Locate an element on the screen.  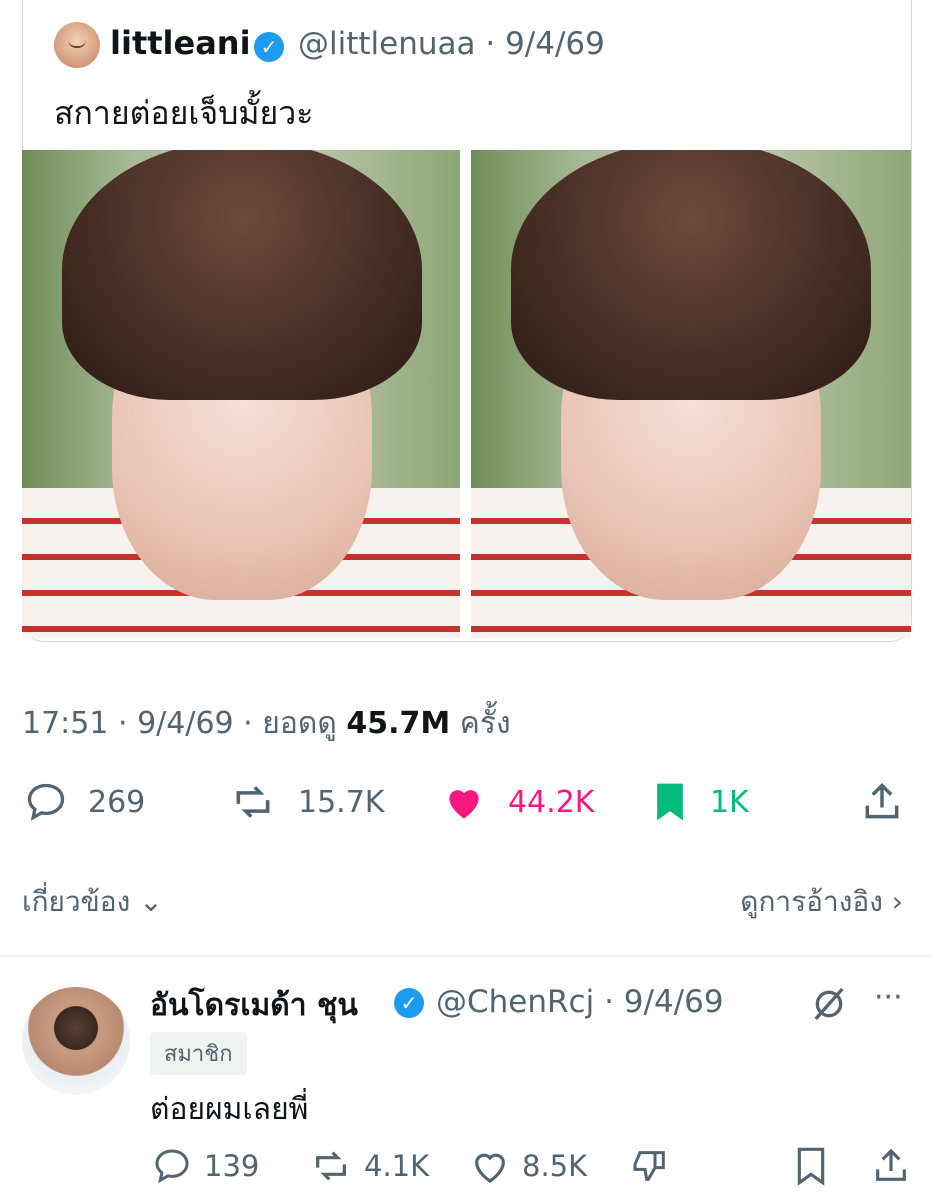
share-button is located at coordinates (891, 802).